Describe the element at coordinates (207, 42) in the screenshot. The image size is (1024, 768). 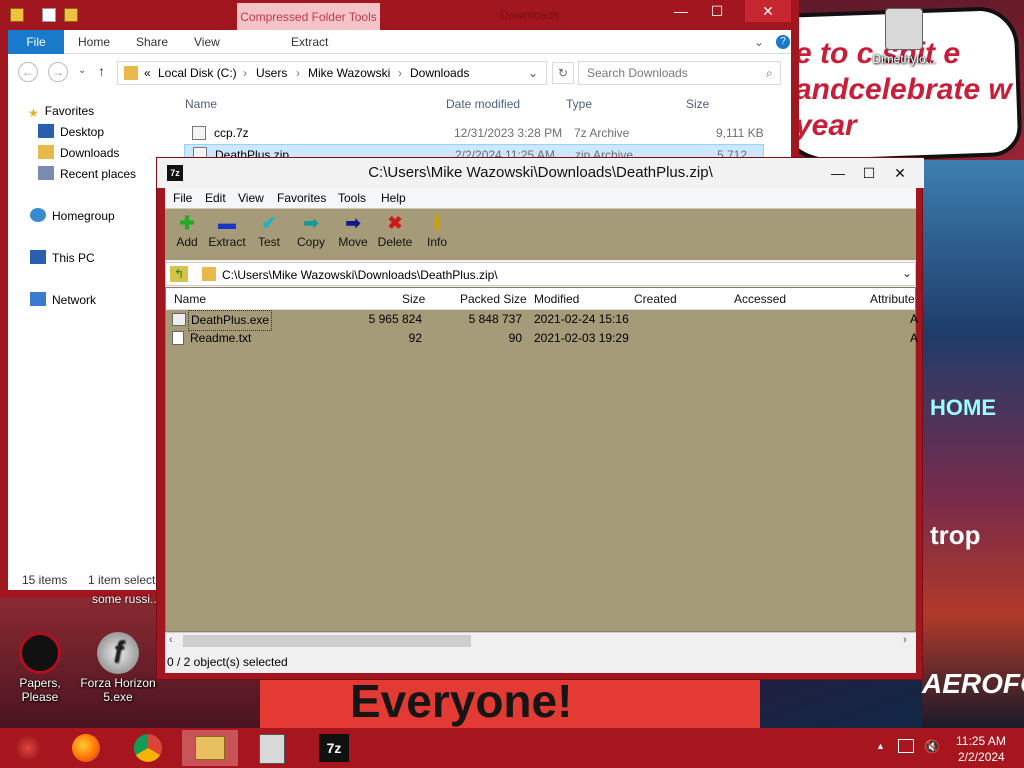
I see `ribbon-view-tab: View` at that location.